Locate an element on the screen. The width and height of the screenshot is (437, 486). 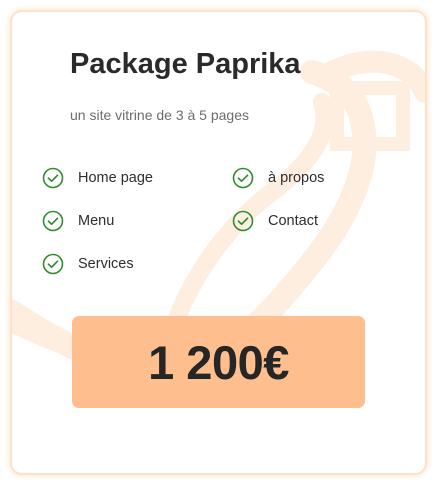
price-value: 1 200€ is located at coordinates (218, 362).